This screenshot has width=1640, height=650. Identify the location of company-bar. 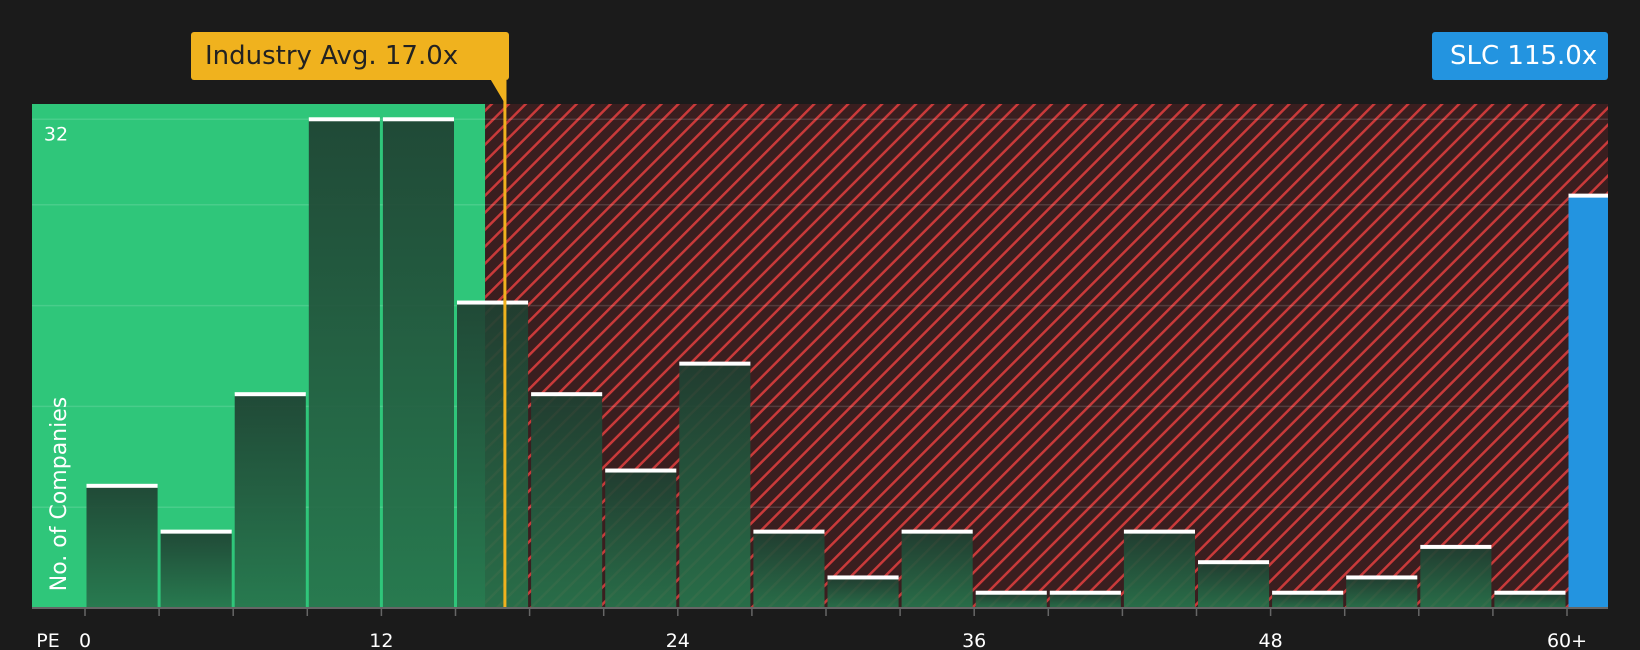
(1588, 402).